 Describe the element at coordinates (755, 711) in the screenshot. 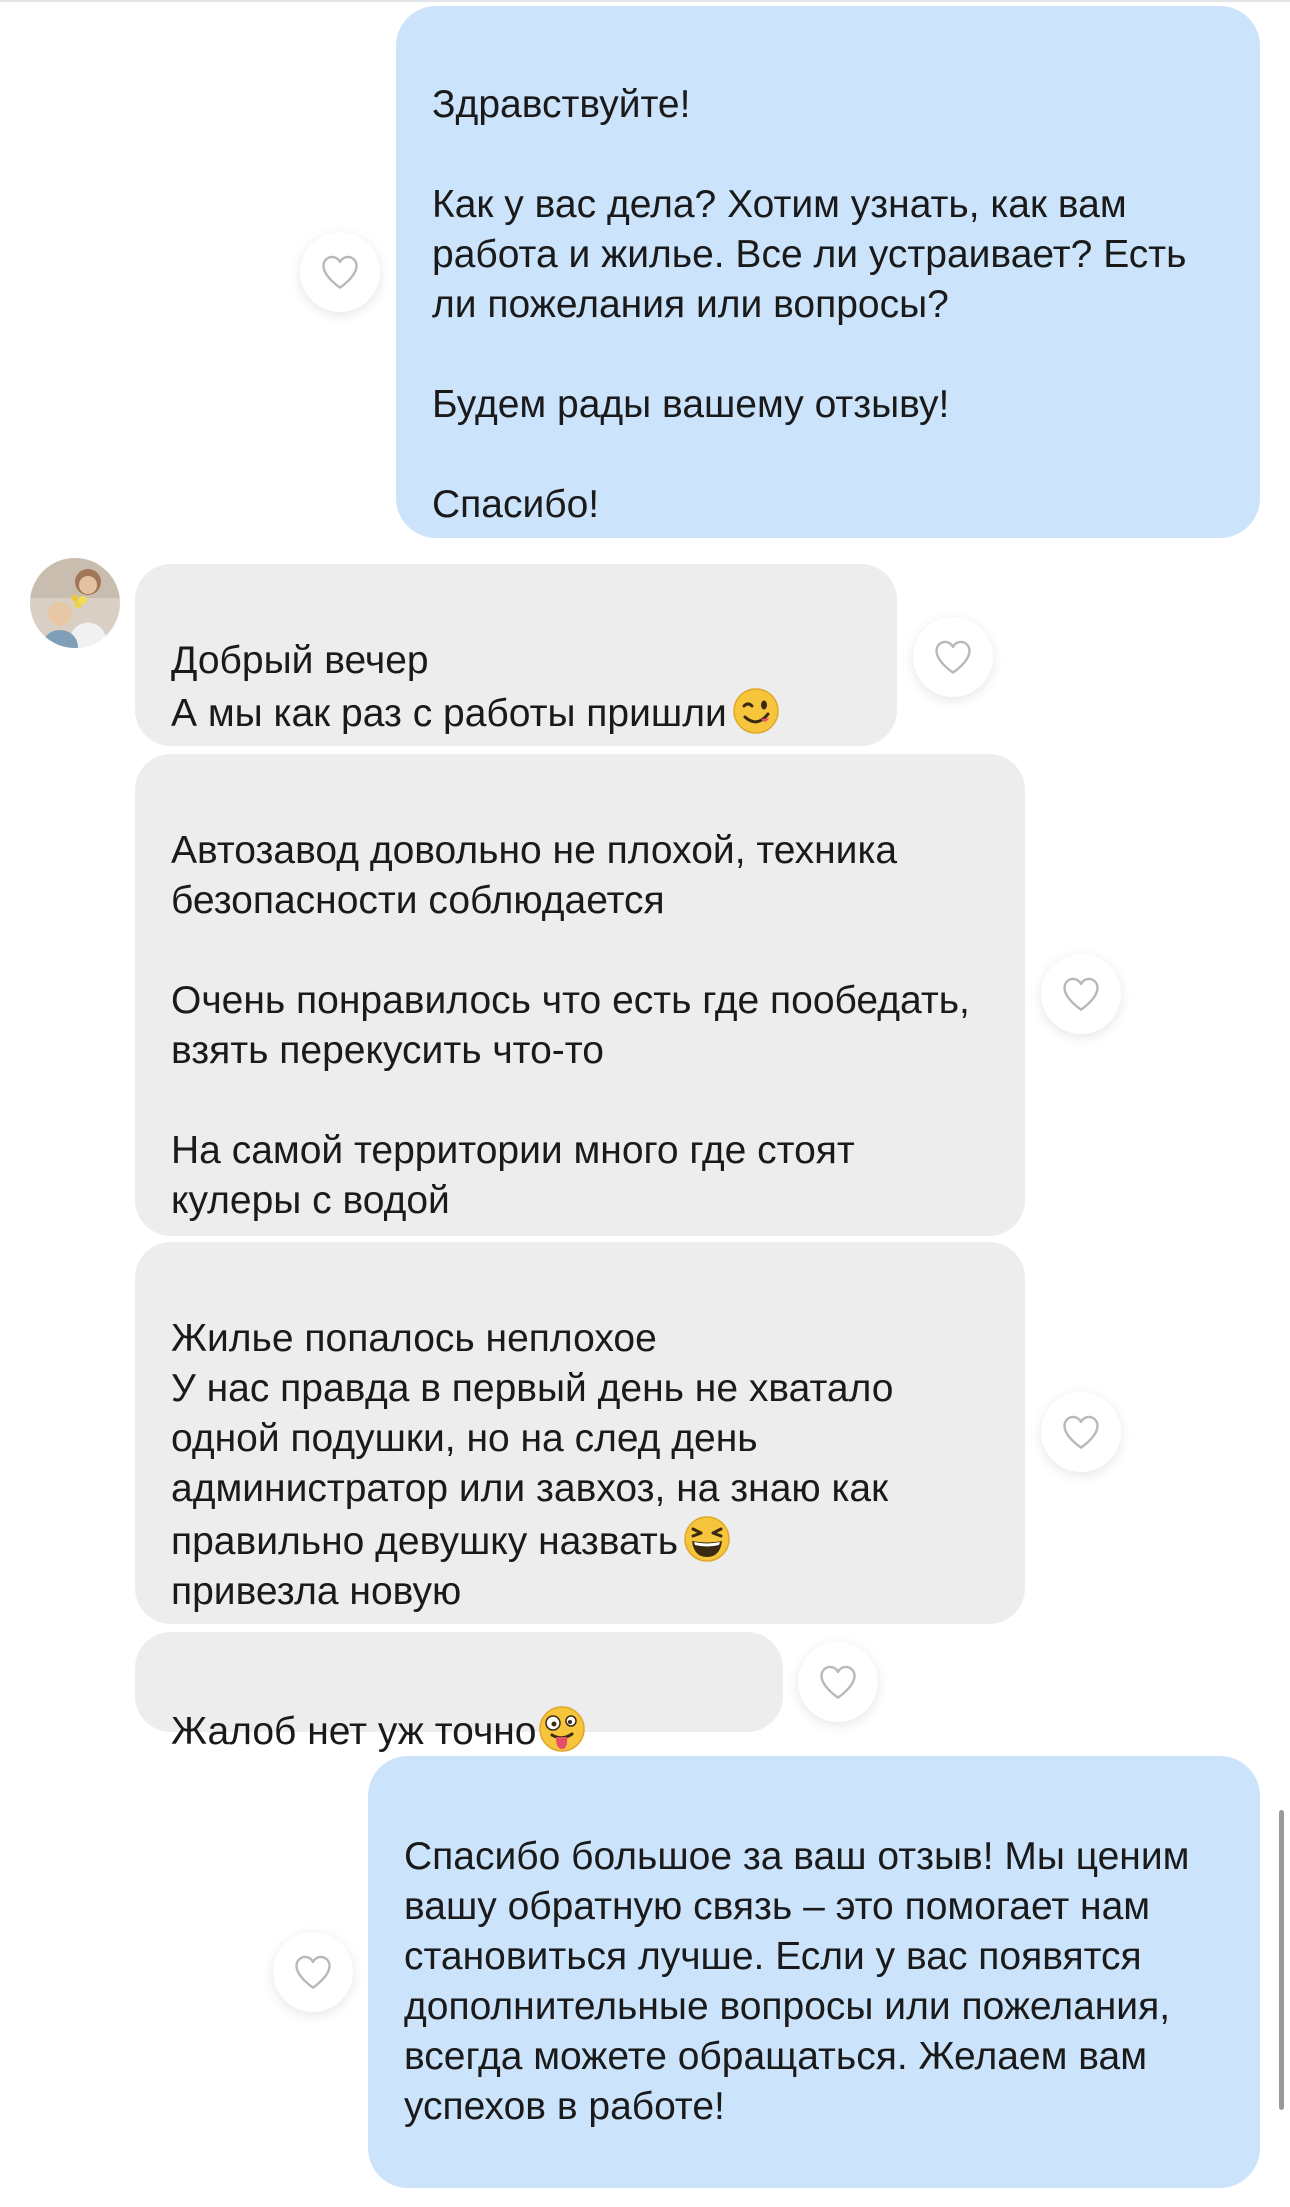

I see `winking-face-emoji` at that location.